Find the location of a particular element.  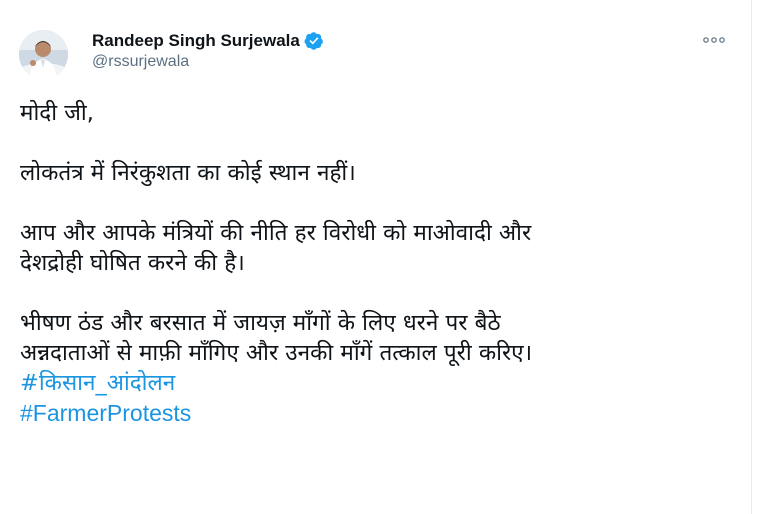

hashtag-link-farmer-protests: #FarmerProtests is located at coordinates (380, 413).